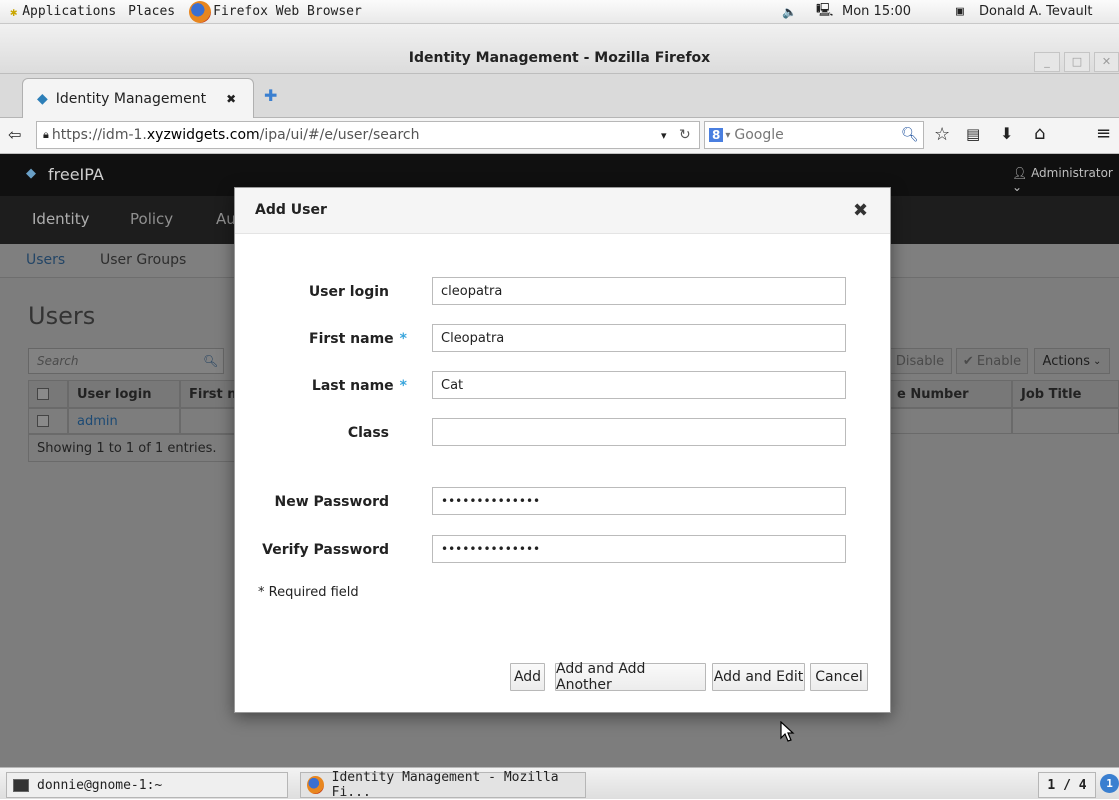 This screenshot has width=1119, height=800. I want to click on google-icon: 8, so click(716, 135).